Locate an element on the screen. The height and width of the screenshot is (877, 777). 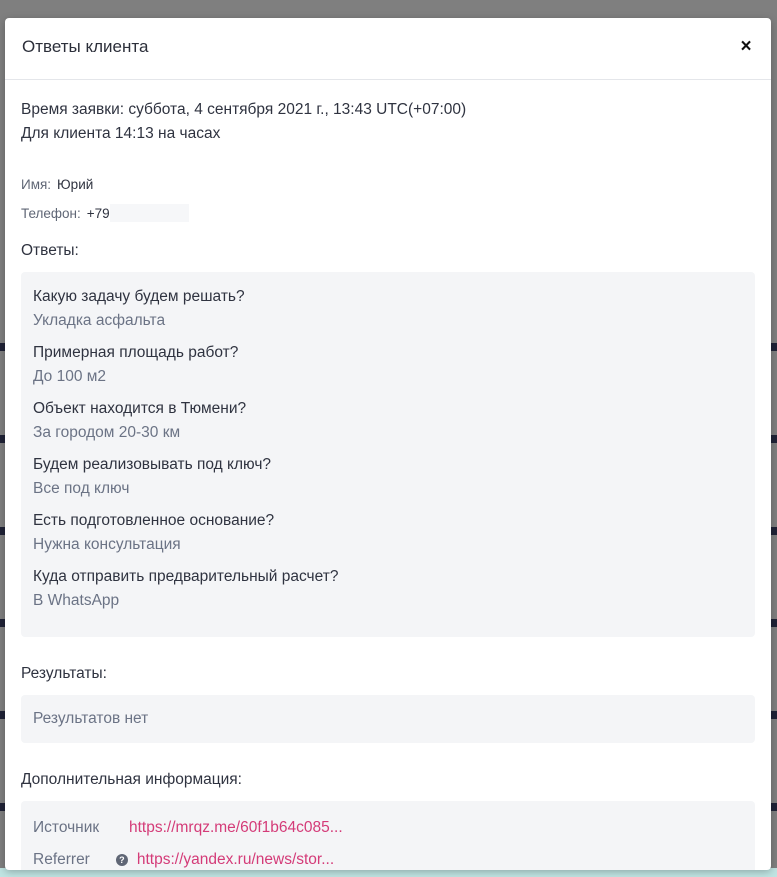
help-circle-icon: ? is located at coordinates (121, 860).